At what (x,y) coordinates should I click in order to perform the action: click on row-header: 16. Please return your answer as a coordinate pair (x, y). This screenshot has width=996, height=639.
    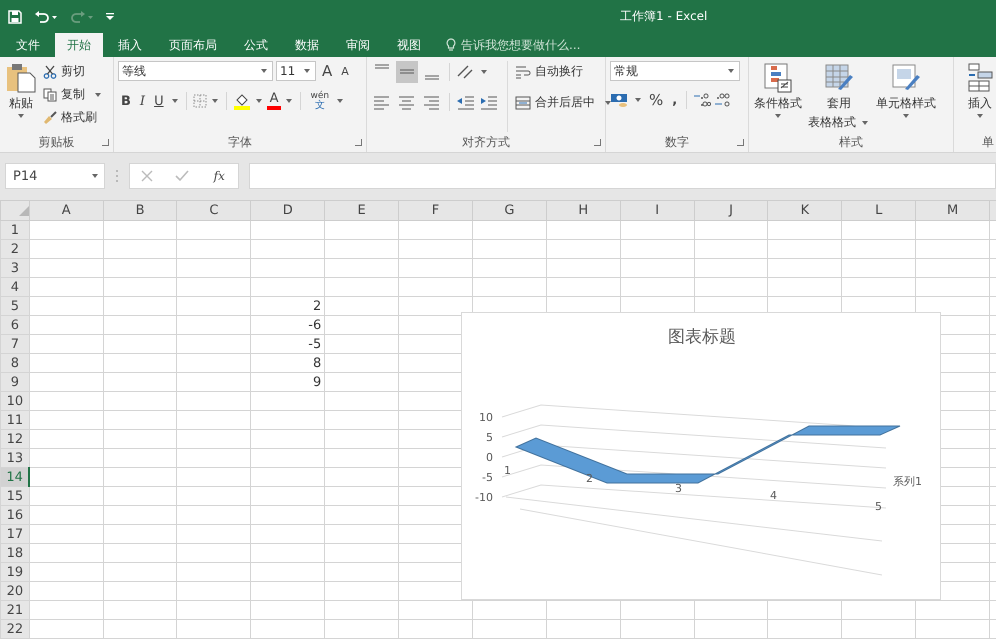
    Looking at the image, I should click on (15, 515).